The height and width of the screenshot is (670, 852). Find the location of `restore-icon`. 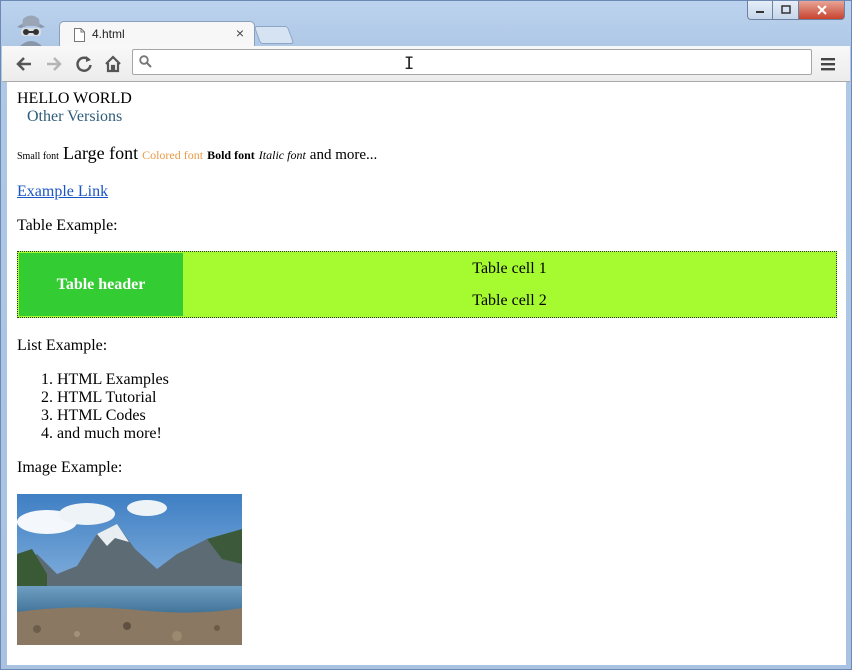

restore-icon is located at coordinates (785, 9).